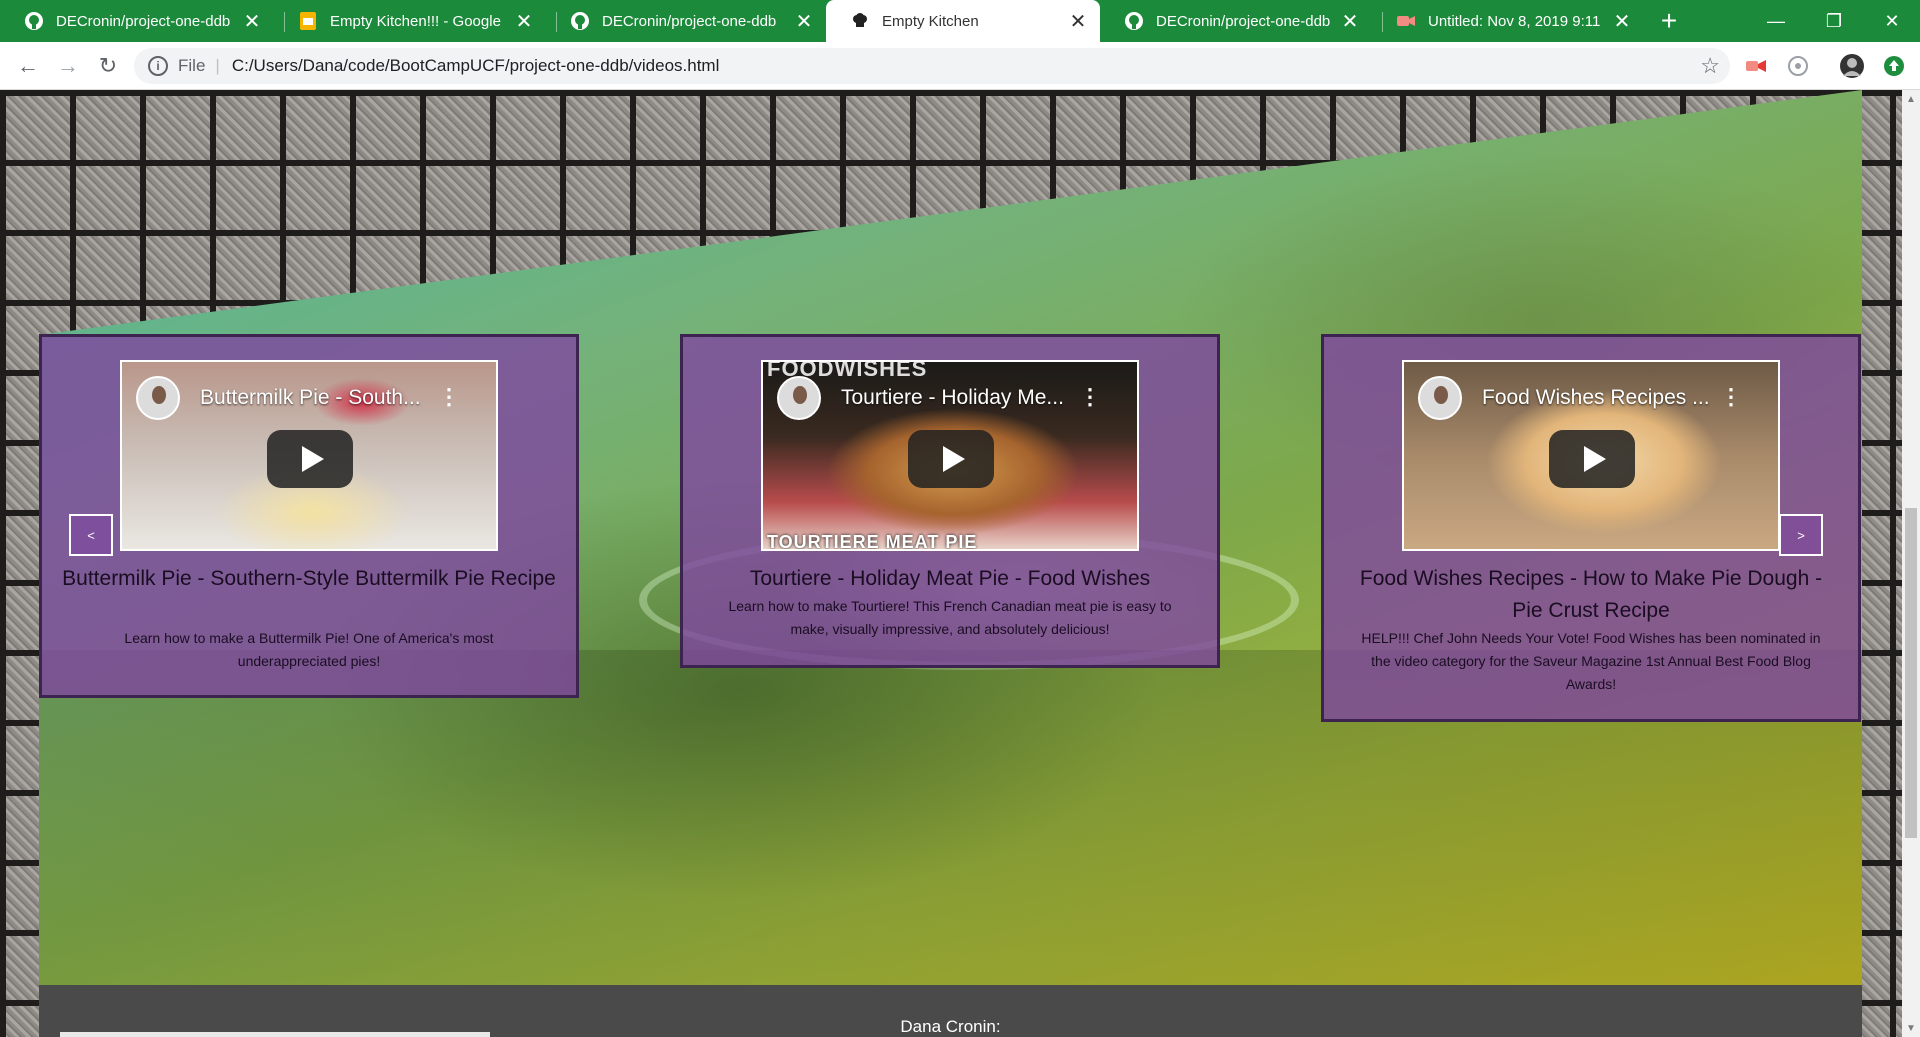 The width and height of the screenshot is (1920, 1037). Describe the element at coordinates (1710, 66) in the screenshot. I see `bookmark-star-icon: ☆` at that location.